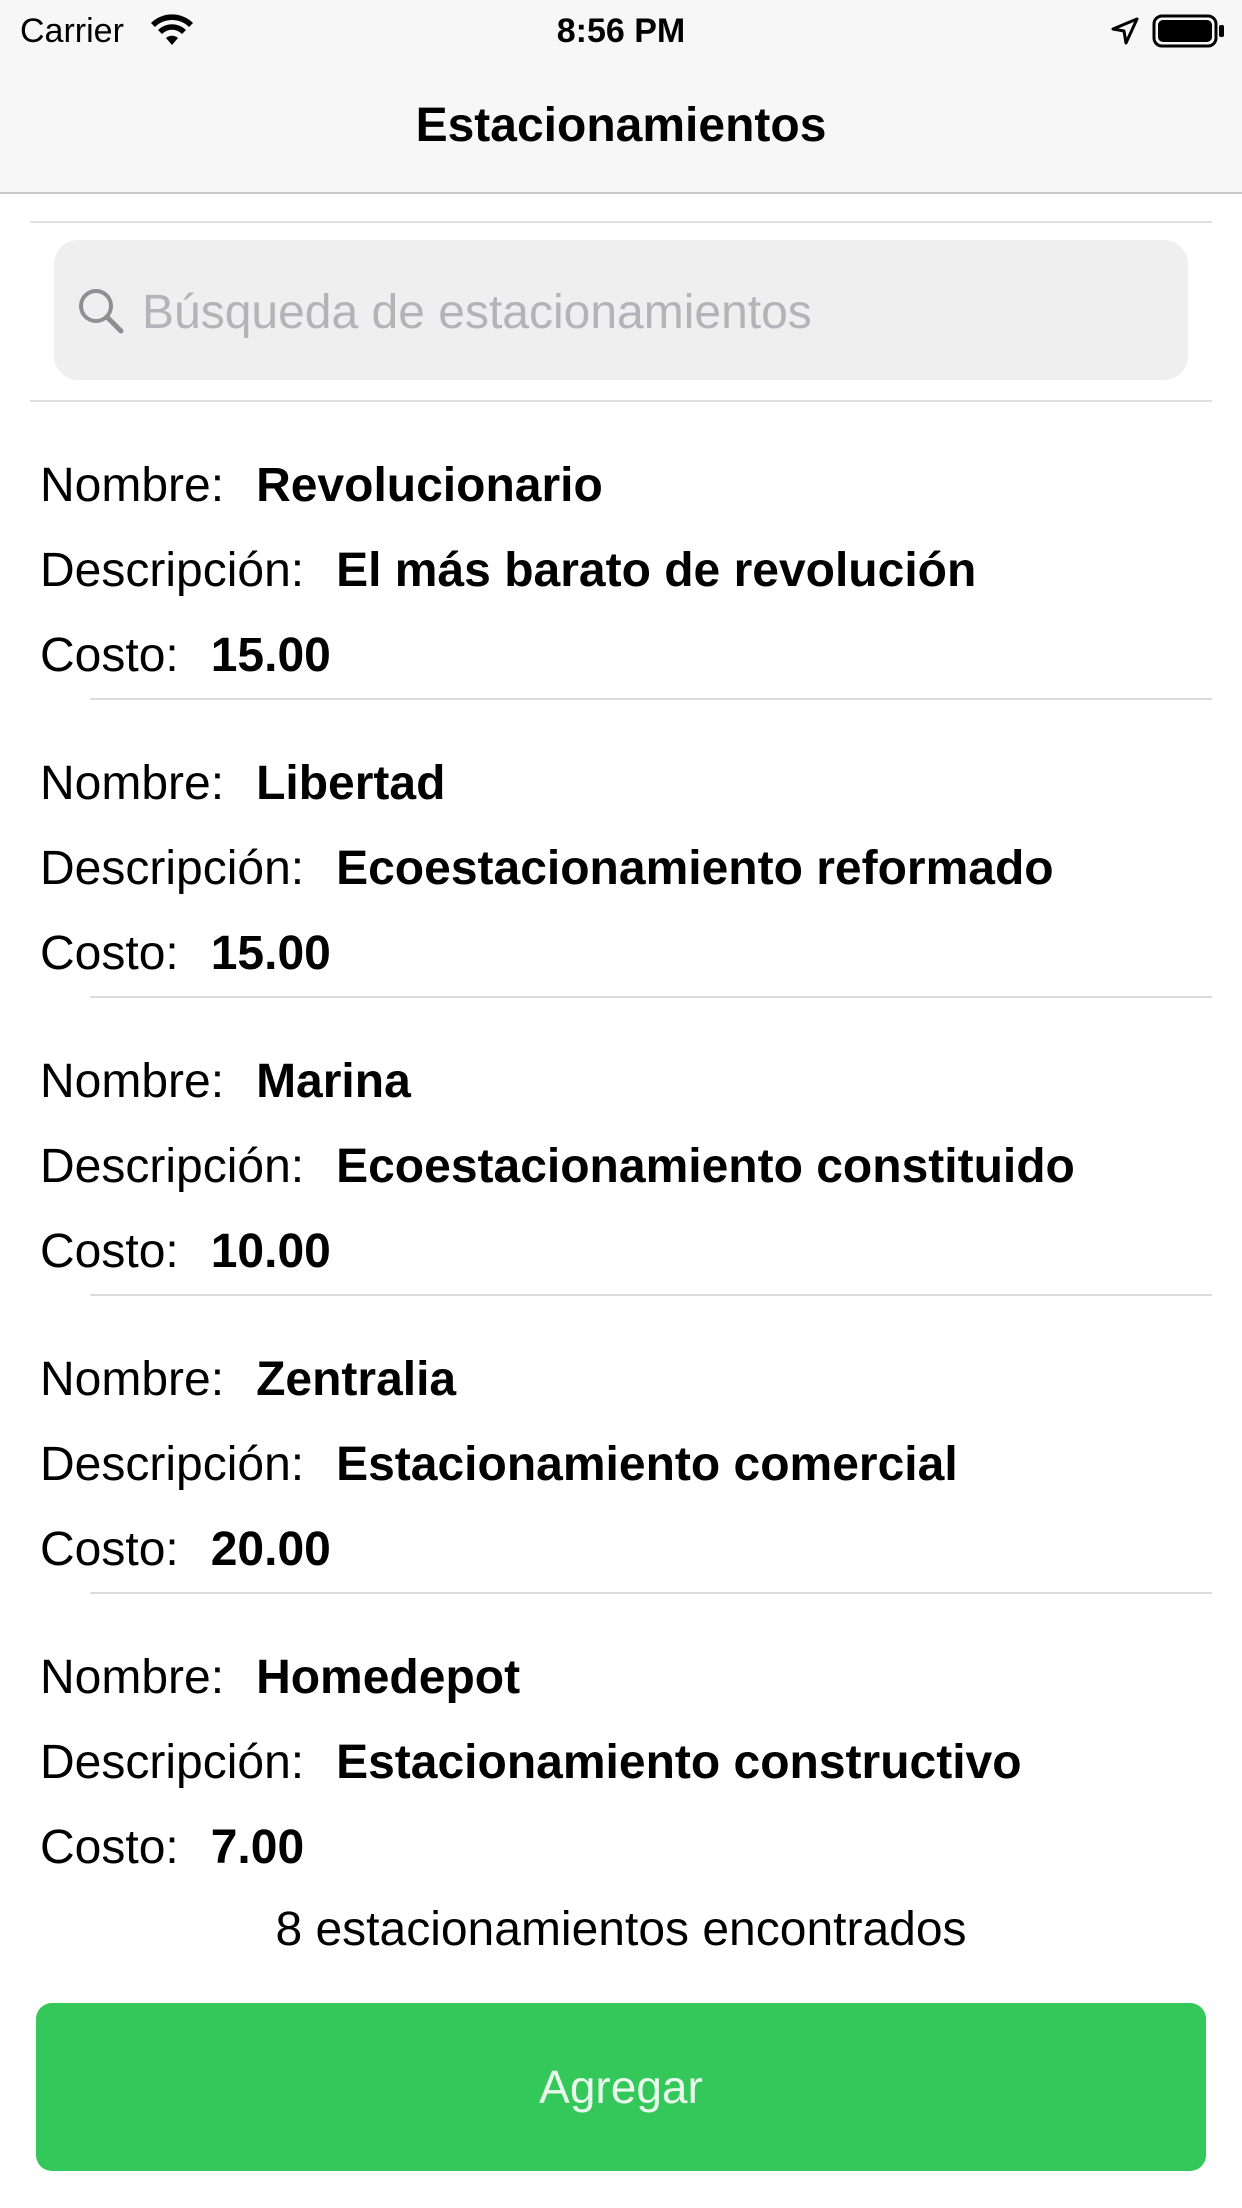 Image resolution: width=1242 pixels, height=2208 pixels. I want to click on cost-row: Costo: 10.00, so click(185, 1252).